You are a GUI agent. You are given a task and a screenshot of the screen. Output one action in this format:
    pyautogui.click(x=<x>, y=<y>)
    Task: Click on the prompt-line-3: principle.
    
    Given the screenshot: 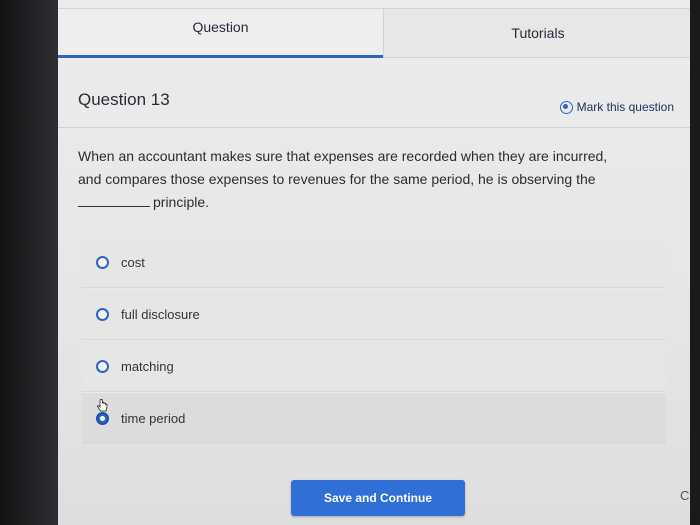 What is the action you would take?
    pyautogui.click(x=378, y=202)
    